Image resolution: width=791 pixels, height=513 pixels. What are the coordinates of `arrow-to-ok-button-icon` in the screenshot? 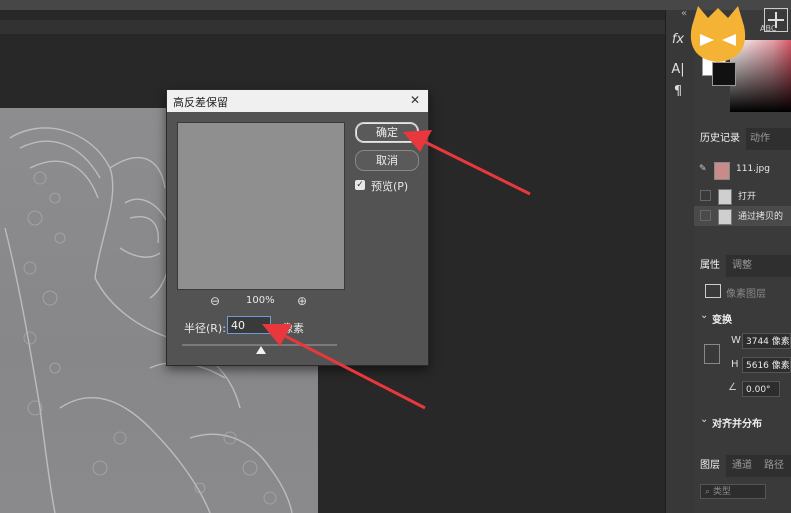 It's located at (467, 163).